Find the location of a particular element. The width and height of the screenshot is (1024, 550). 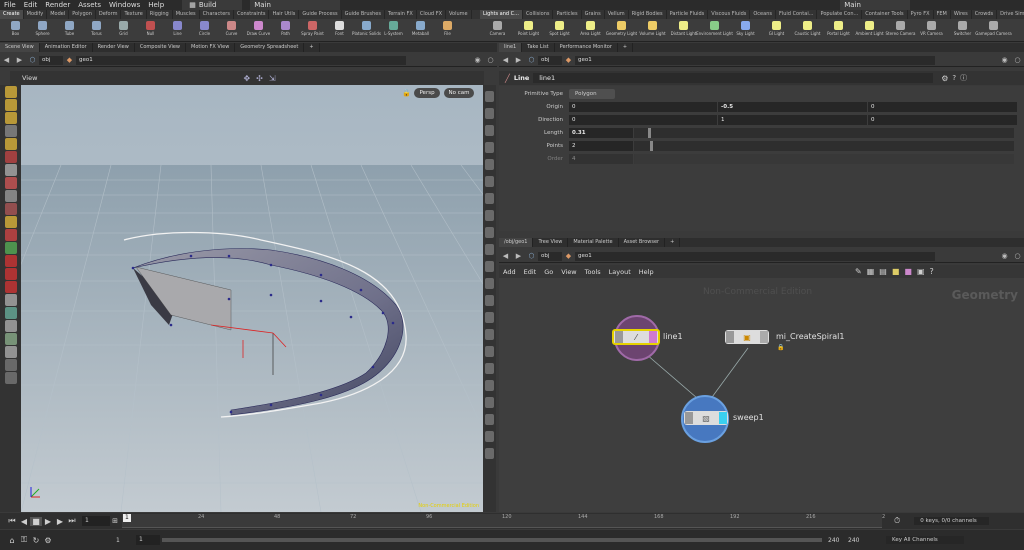

main-selector-right: Main is located at coordinates (875, 5).